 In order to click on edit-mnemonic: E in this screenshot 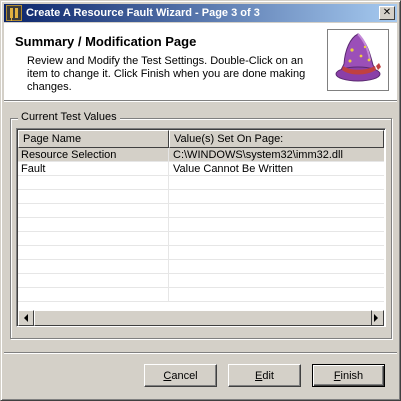, I will do `click(259, 375)`.